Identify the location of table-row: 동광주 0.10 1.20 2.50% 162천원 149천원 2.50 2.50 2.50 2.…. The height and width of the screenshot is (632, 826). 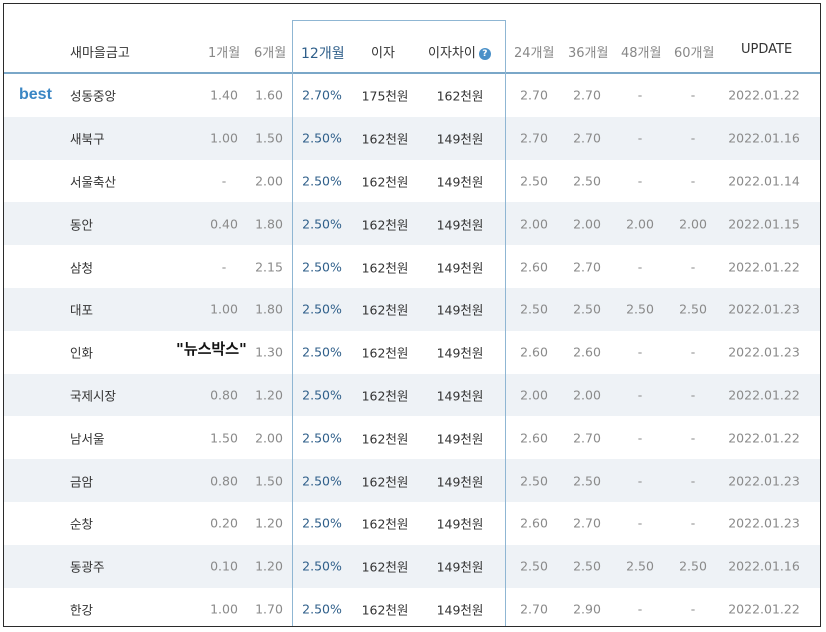
(412, 566).